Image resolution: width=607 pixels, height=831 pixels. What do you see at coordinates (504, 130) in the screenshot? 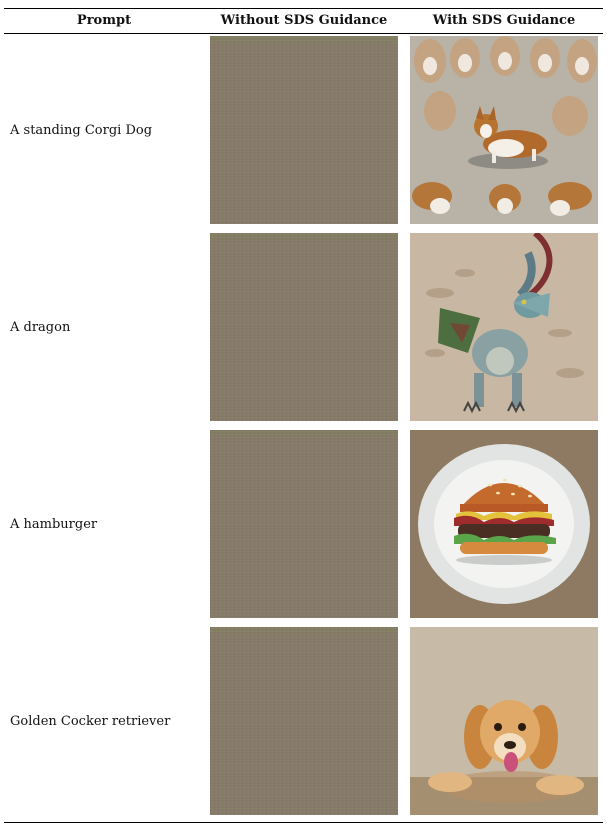
I see `corgi-image` at bounding box center [504, 130].